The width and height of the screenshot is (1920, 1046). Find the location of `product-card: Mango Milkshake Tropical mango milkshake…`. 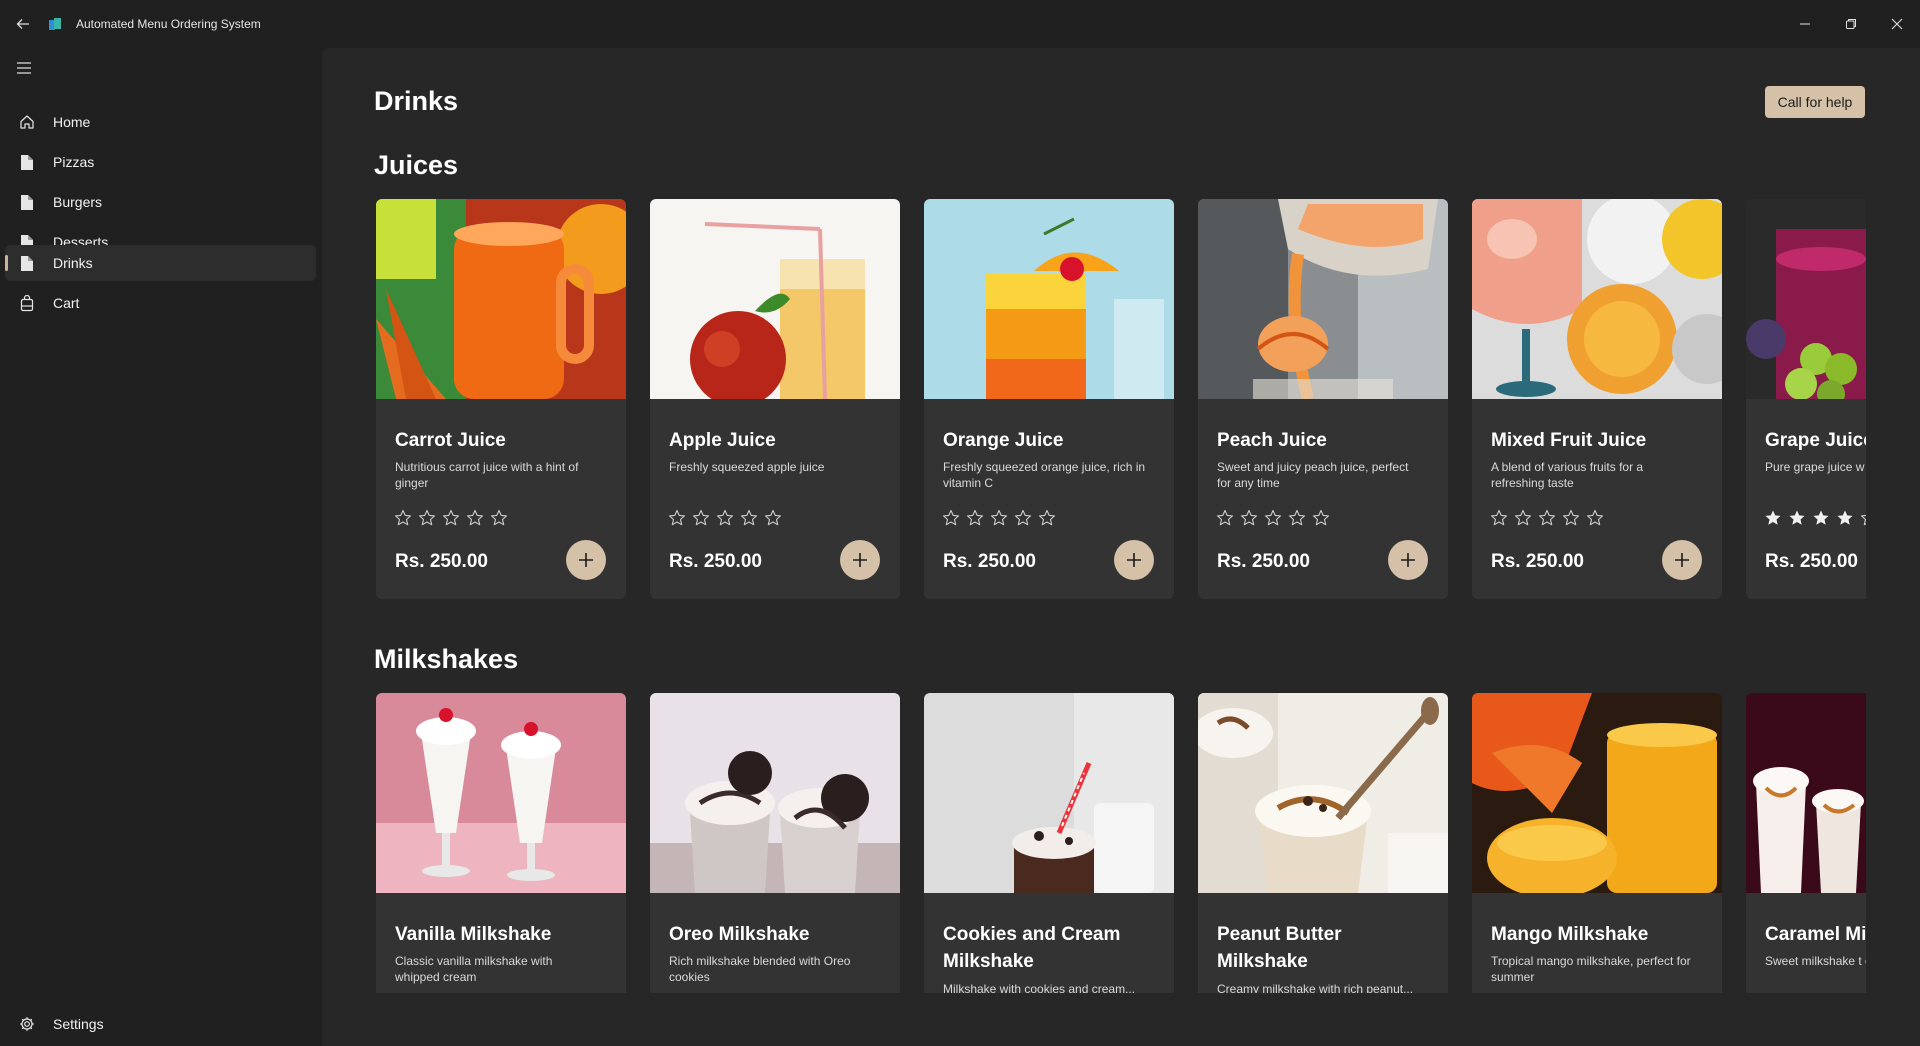

product-card: Mango Milkshake Tropical mango milkshake… is located at coordinates (1597, 843).